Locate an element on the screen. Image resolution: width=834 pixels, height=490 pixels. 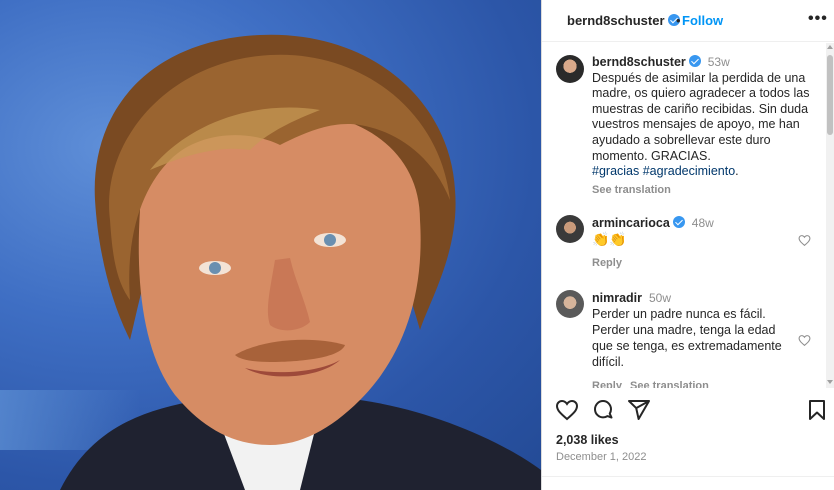
likes-count: 2,038 likes is located at coordinates (587, 440).